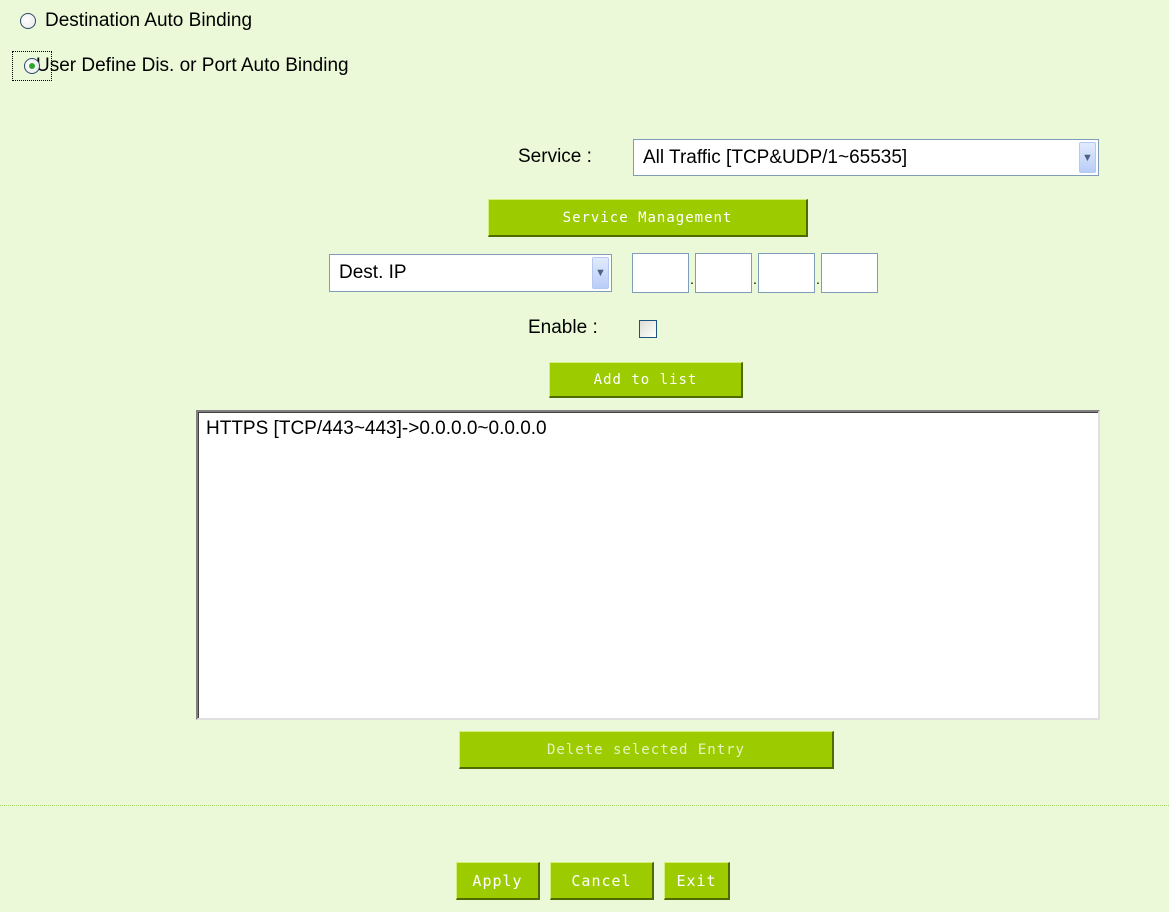 The image size is (1169, 912). What do you see at coordinates (648, 429) in the screenshot?
I see `list-item: HTTPS [TCP/443~443]->0.0.0.0~0.0.0.0` at bounding box center [648, 429].